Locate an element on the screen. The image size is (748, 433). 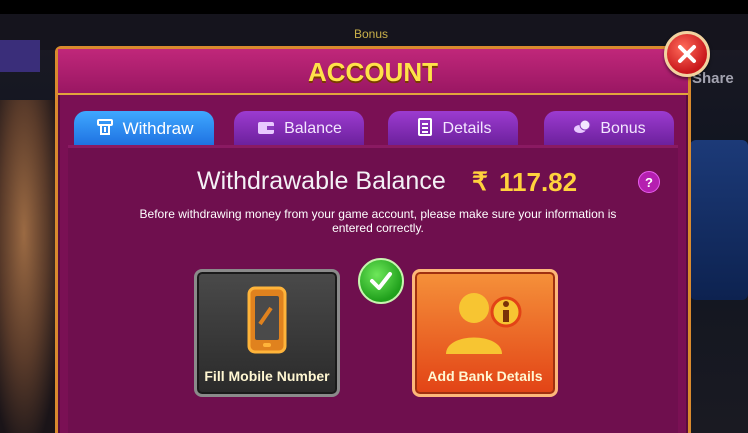
wallet-icon is located at coordinates (266, 129).